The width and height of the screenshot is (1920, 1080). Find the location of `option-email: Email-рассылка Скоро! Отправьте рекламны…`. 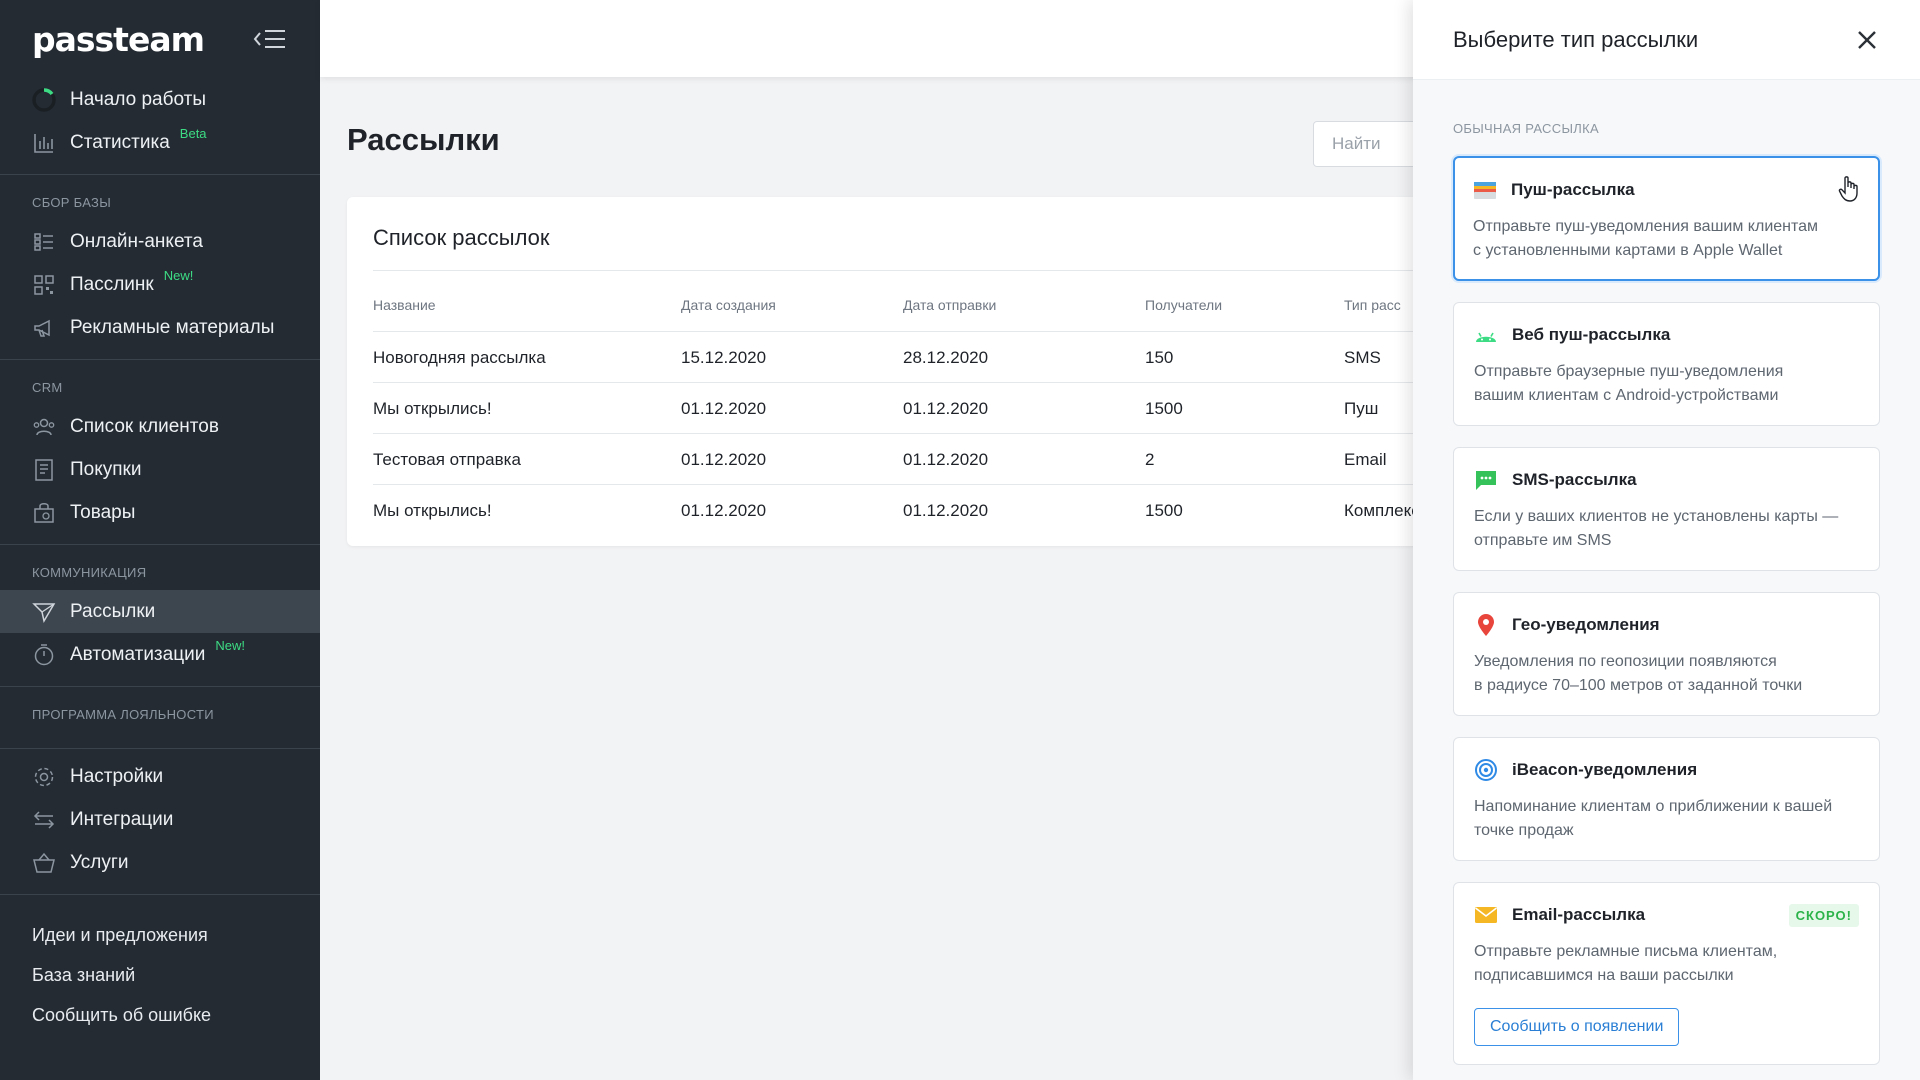

option-email: Email-рассылка Скоро! Отправьте рекламны… is located at coordinates (1666, 973).